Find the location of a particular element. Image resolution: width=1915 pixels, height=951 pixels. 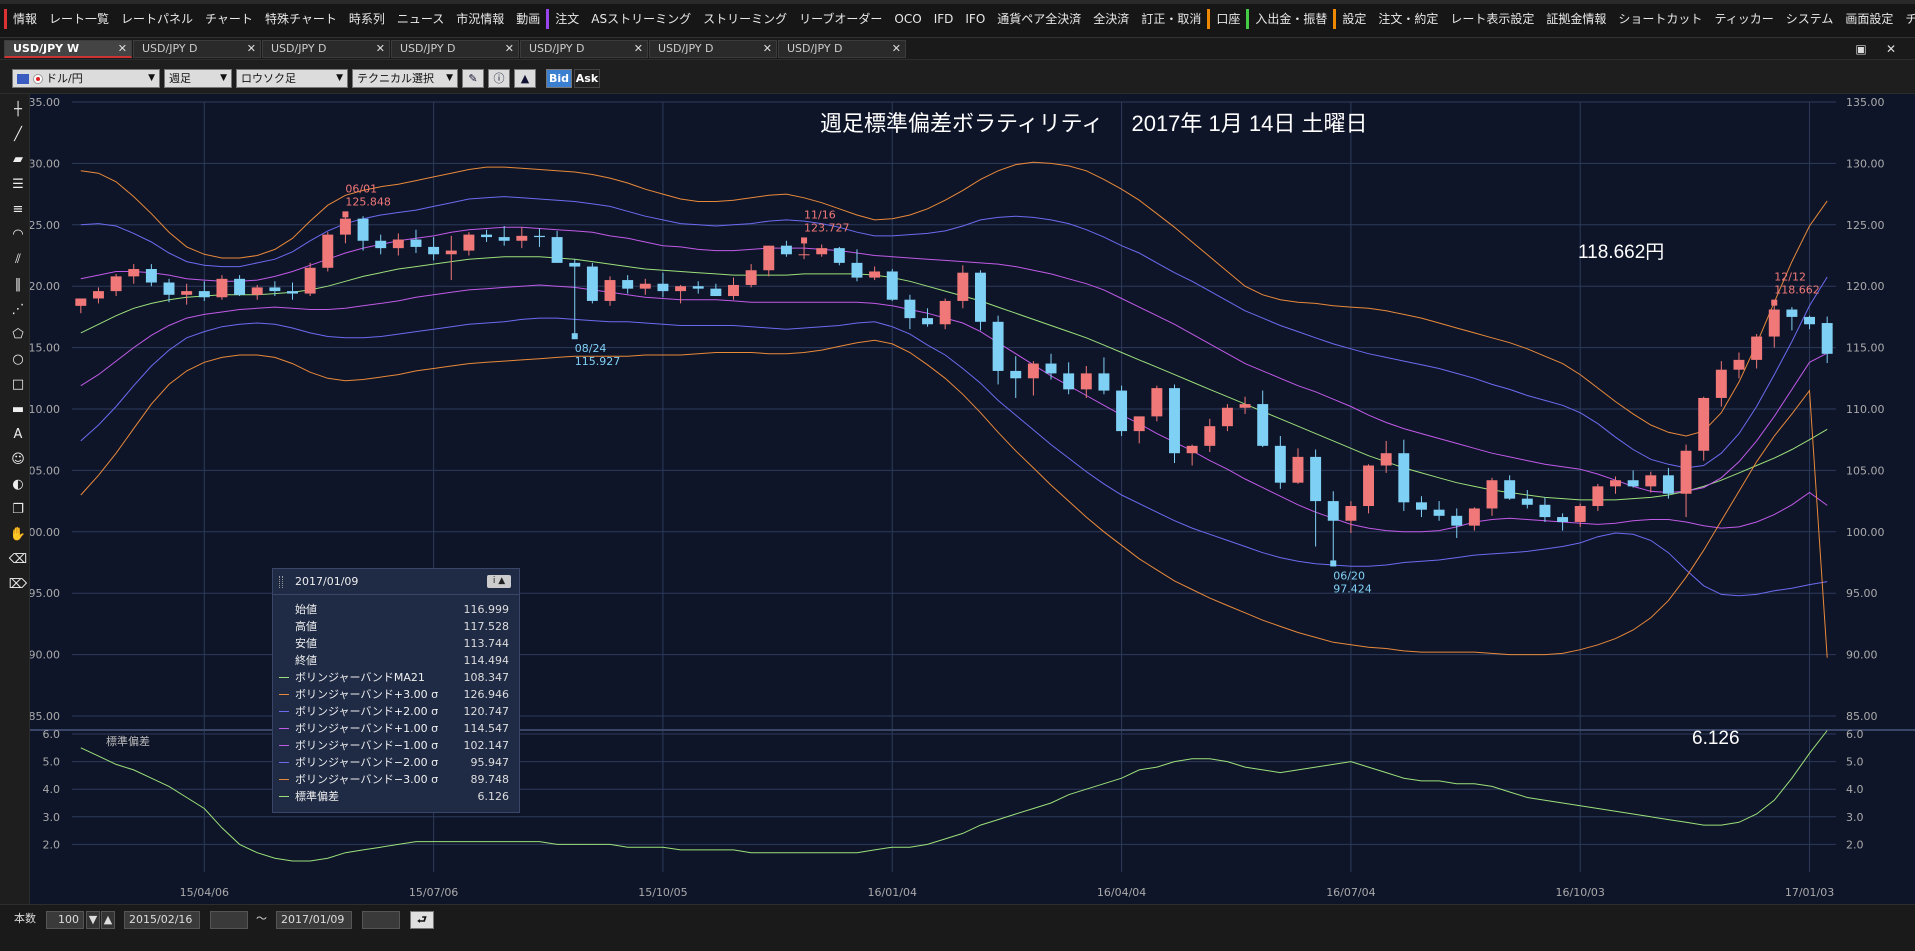

annotation-date: 06/20 is located at coordinates (1349, 575).